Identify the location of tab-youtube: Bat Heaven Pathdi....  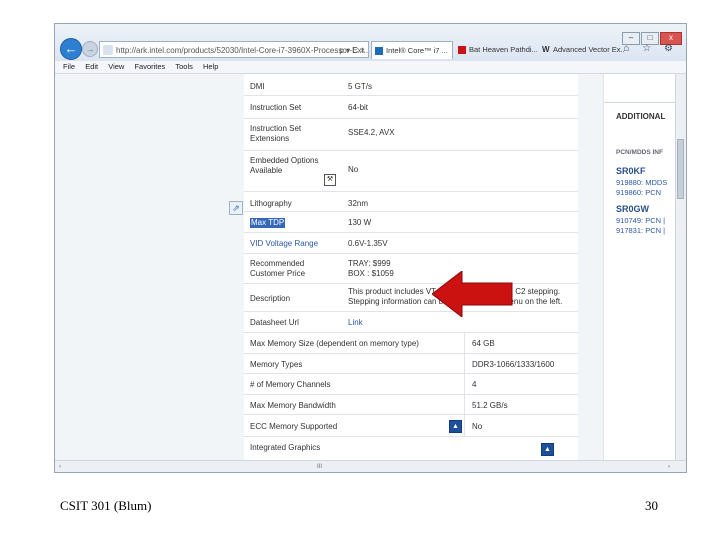
(496, 50).